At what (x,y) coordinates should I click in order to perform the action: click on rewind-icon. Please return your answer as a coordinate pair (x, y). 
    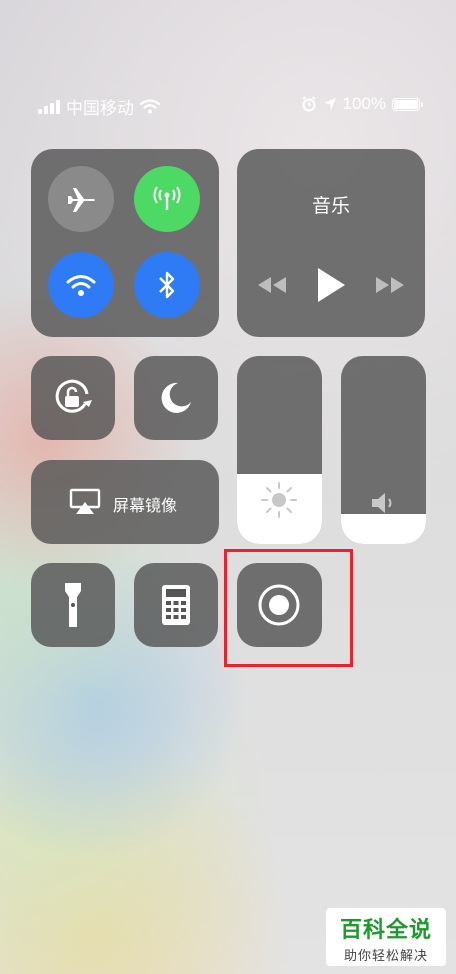
    Looking at the image, I should click on (272, 285).